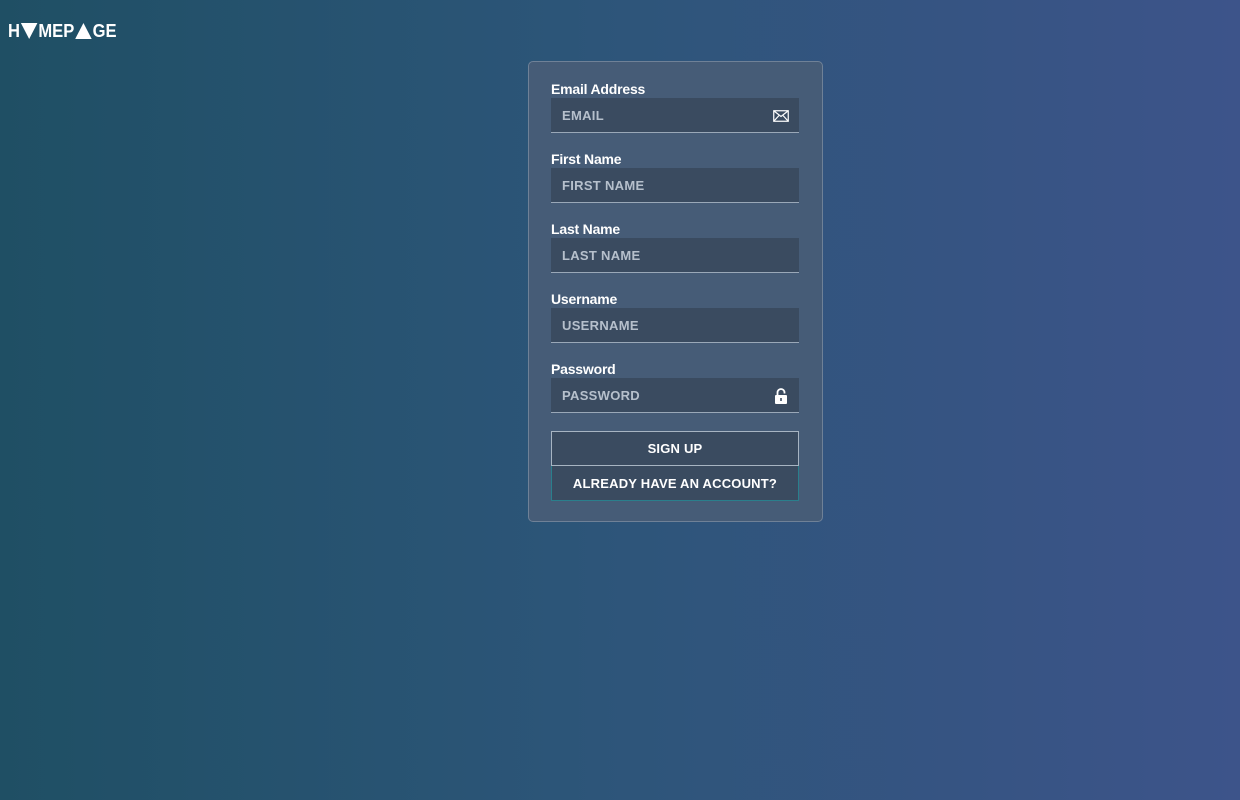 The image size is (1240, 800). What do you see at coordinates (781, 396) in the screenshot?
I see `lock-icon` at bounding box center [781, 396].